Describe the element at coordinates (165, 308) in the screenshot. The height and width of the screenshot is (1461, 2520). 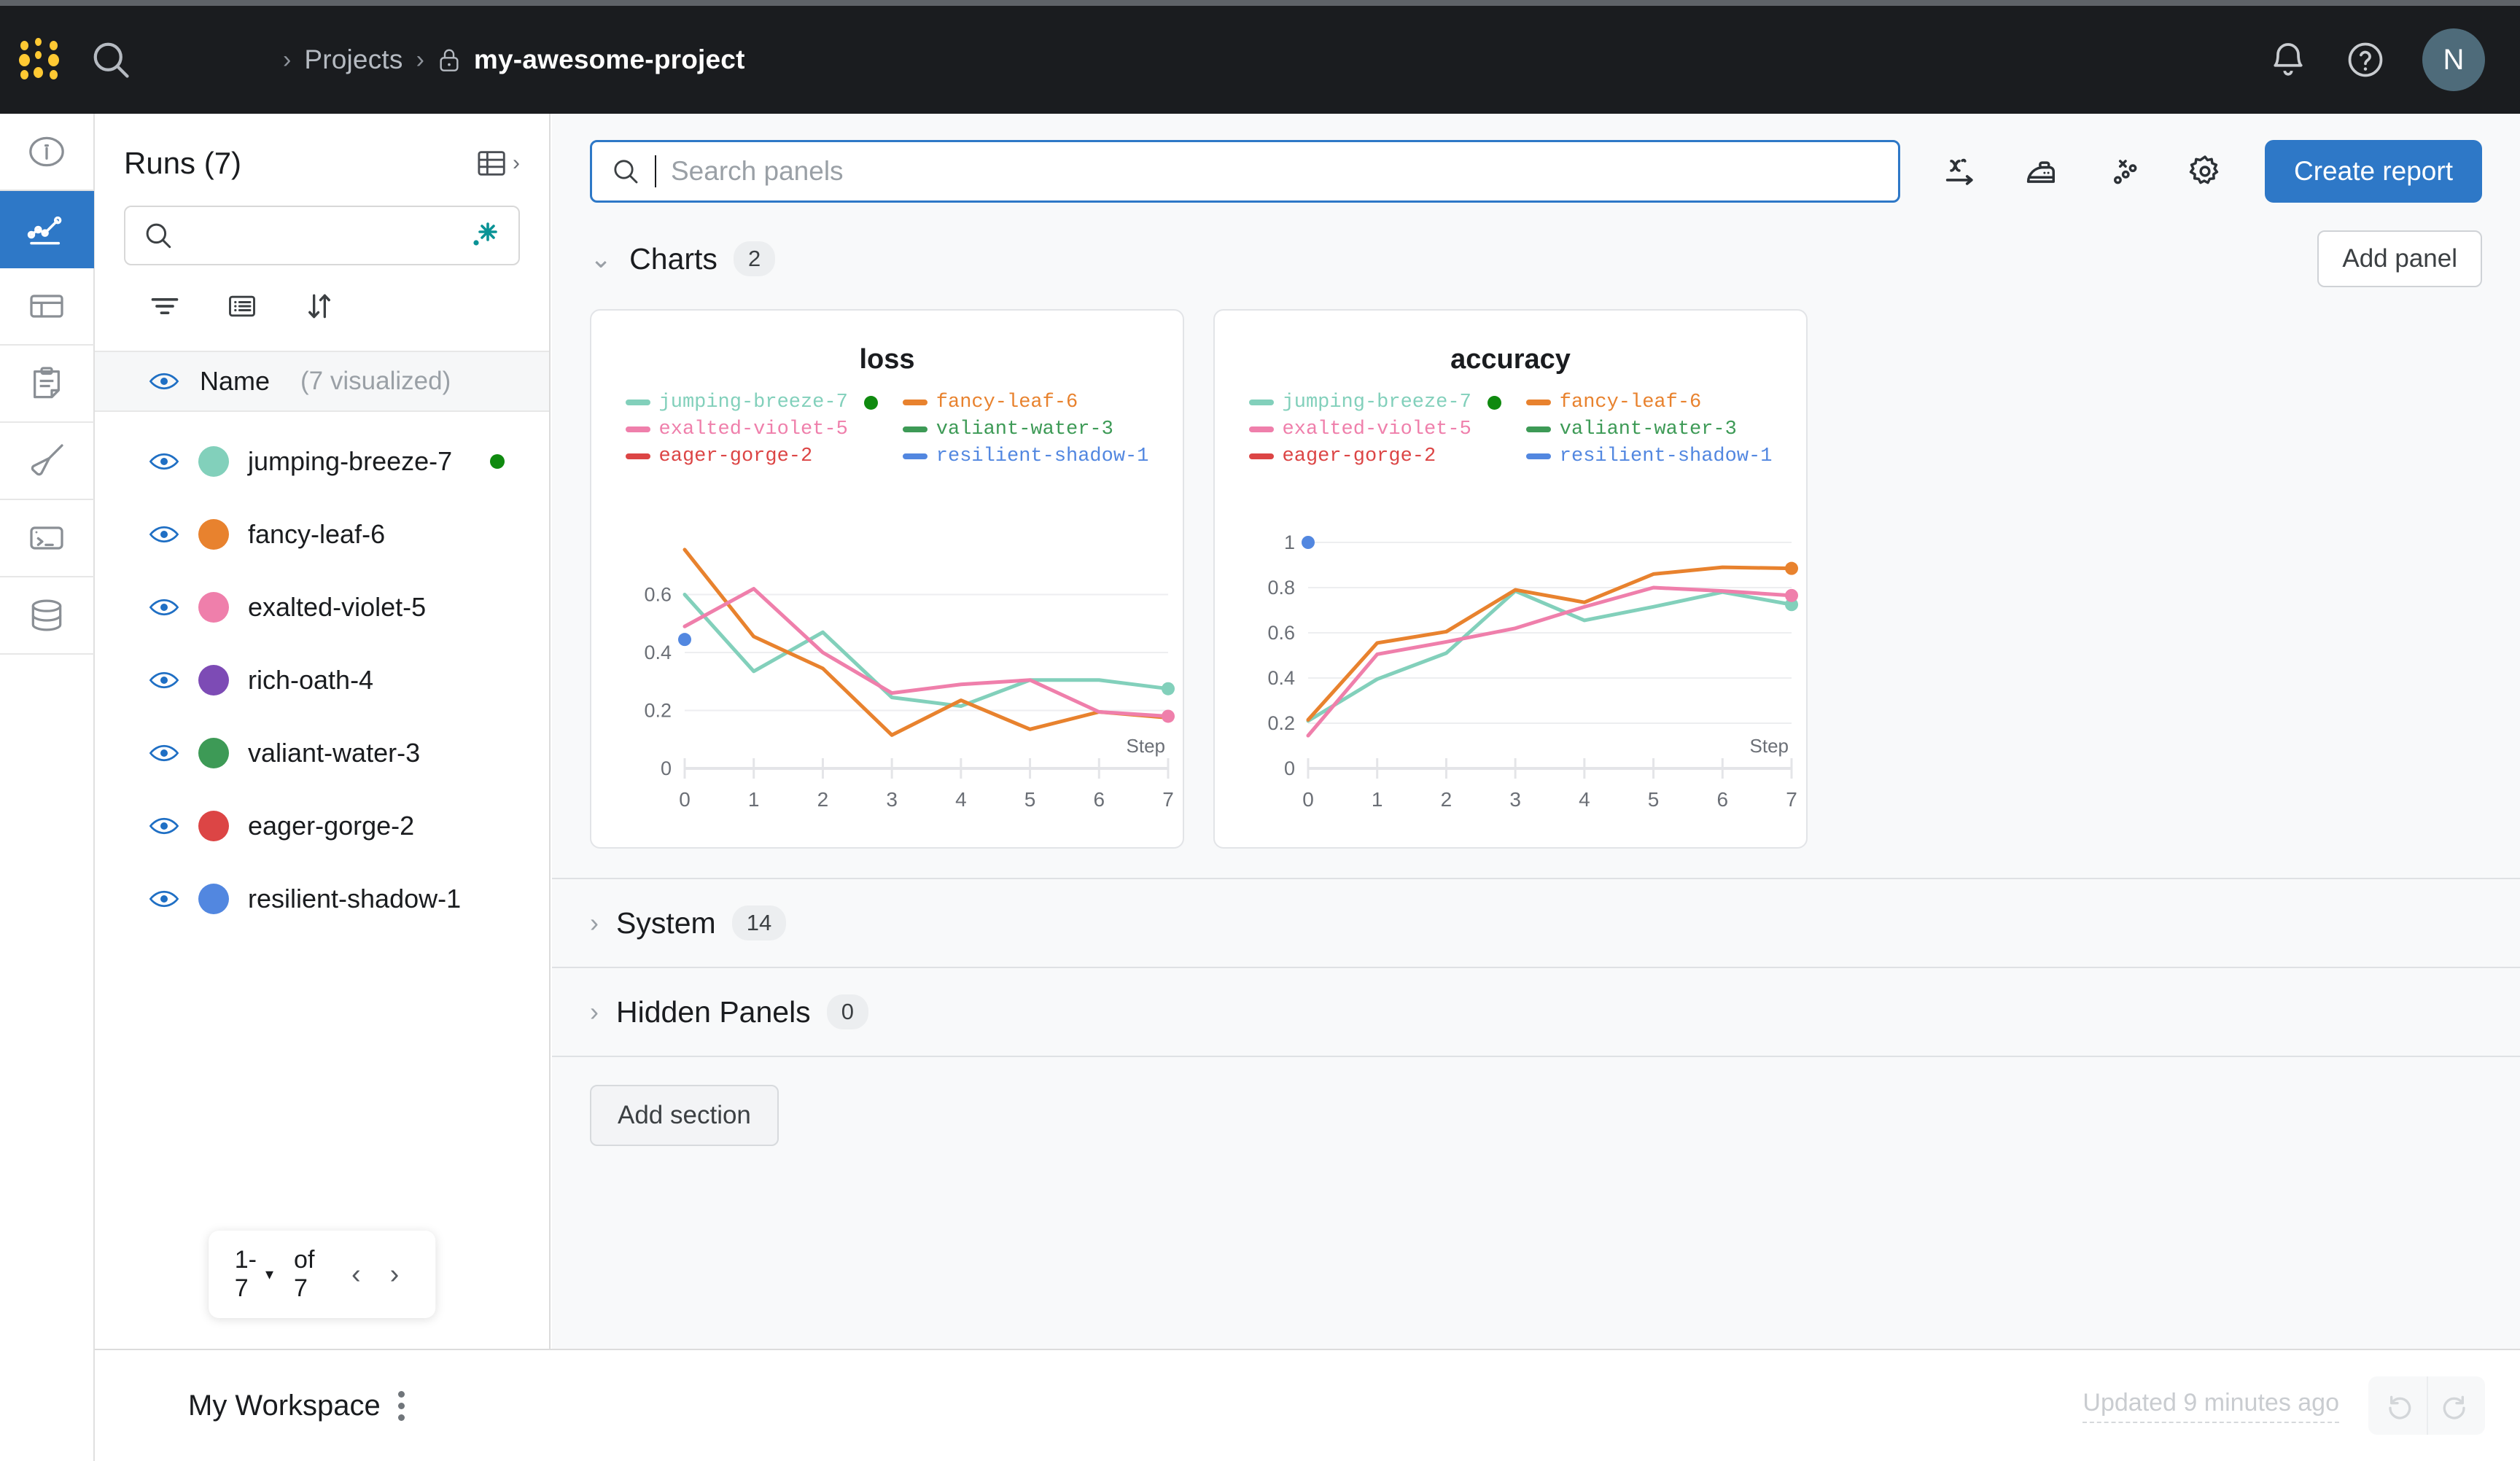
I see `filter-button` at that location.